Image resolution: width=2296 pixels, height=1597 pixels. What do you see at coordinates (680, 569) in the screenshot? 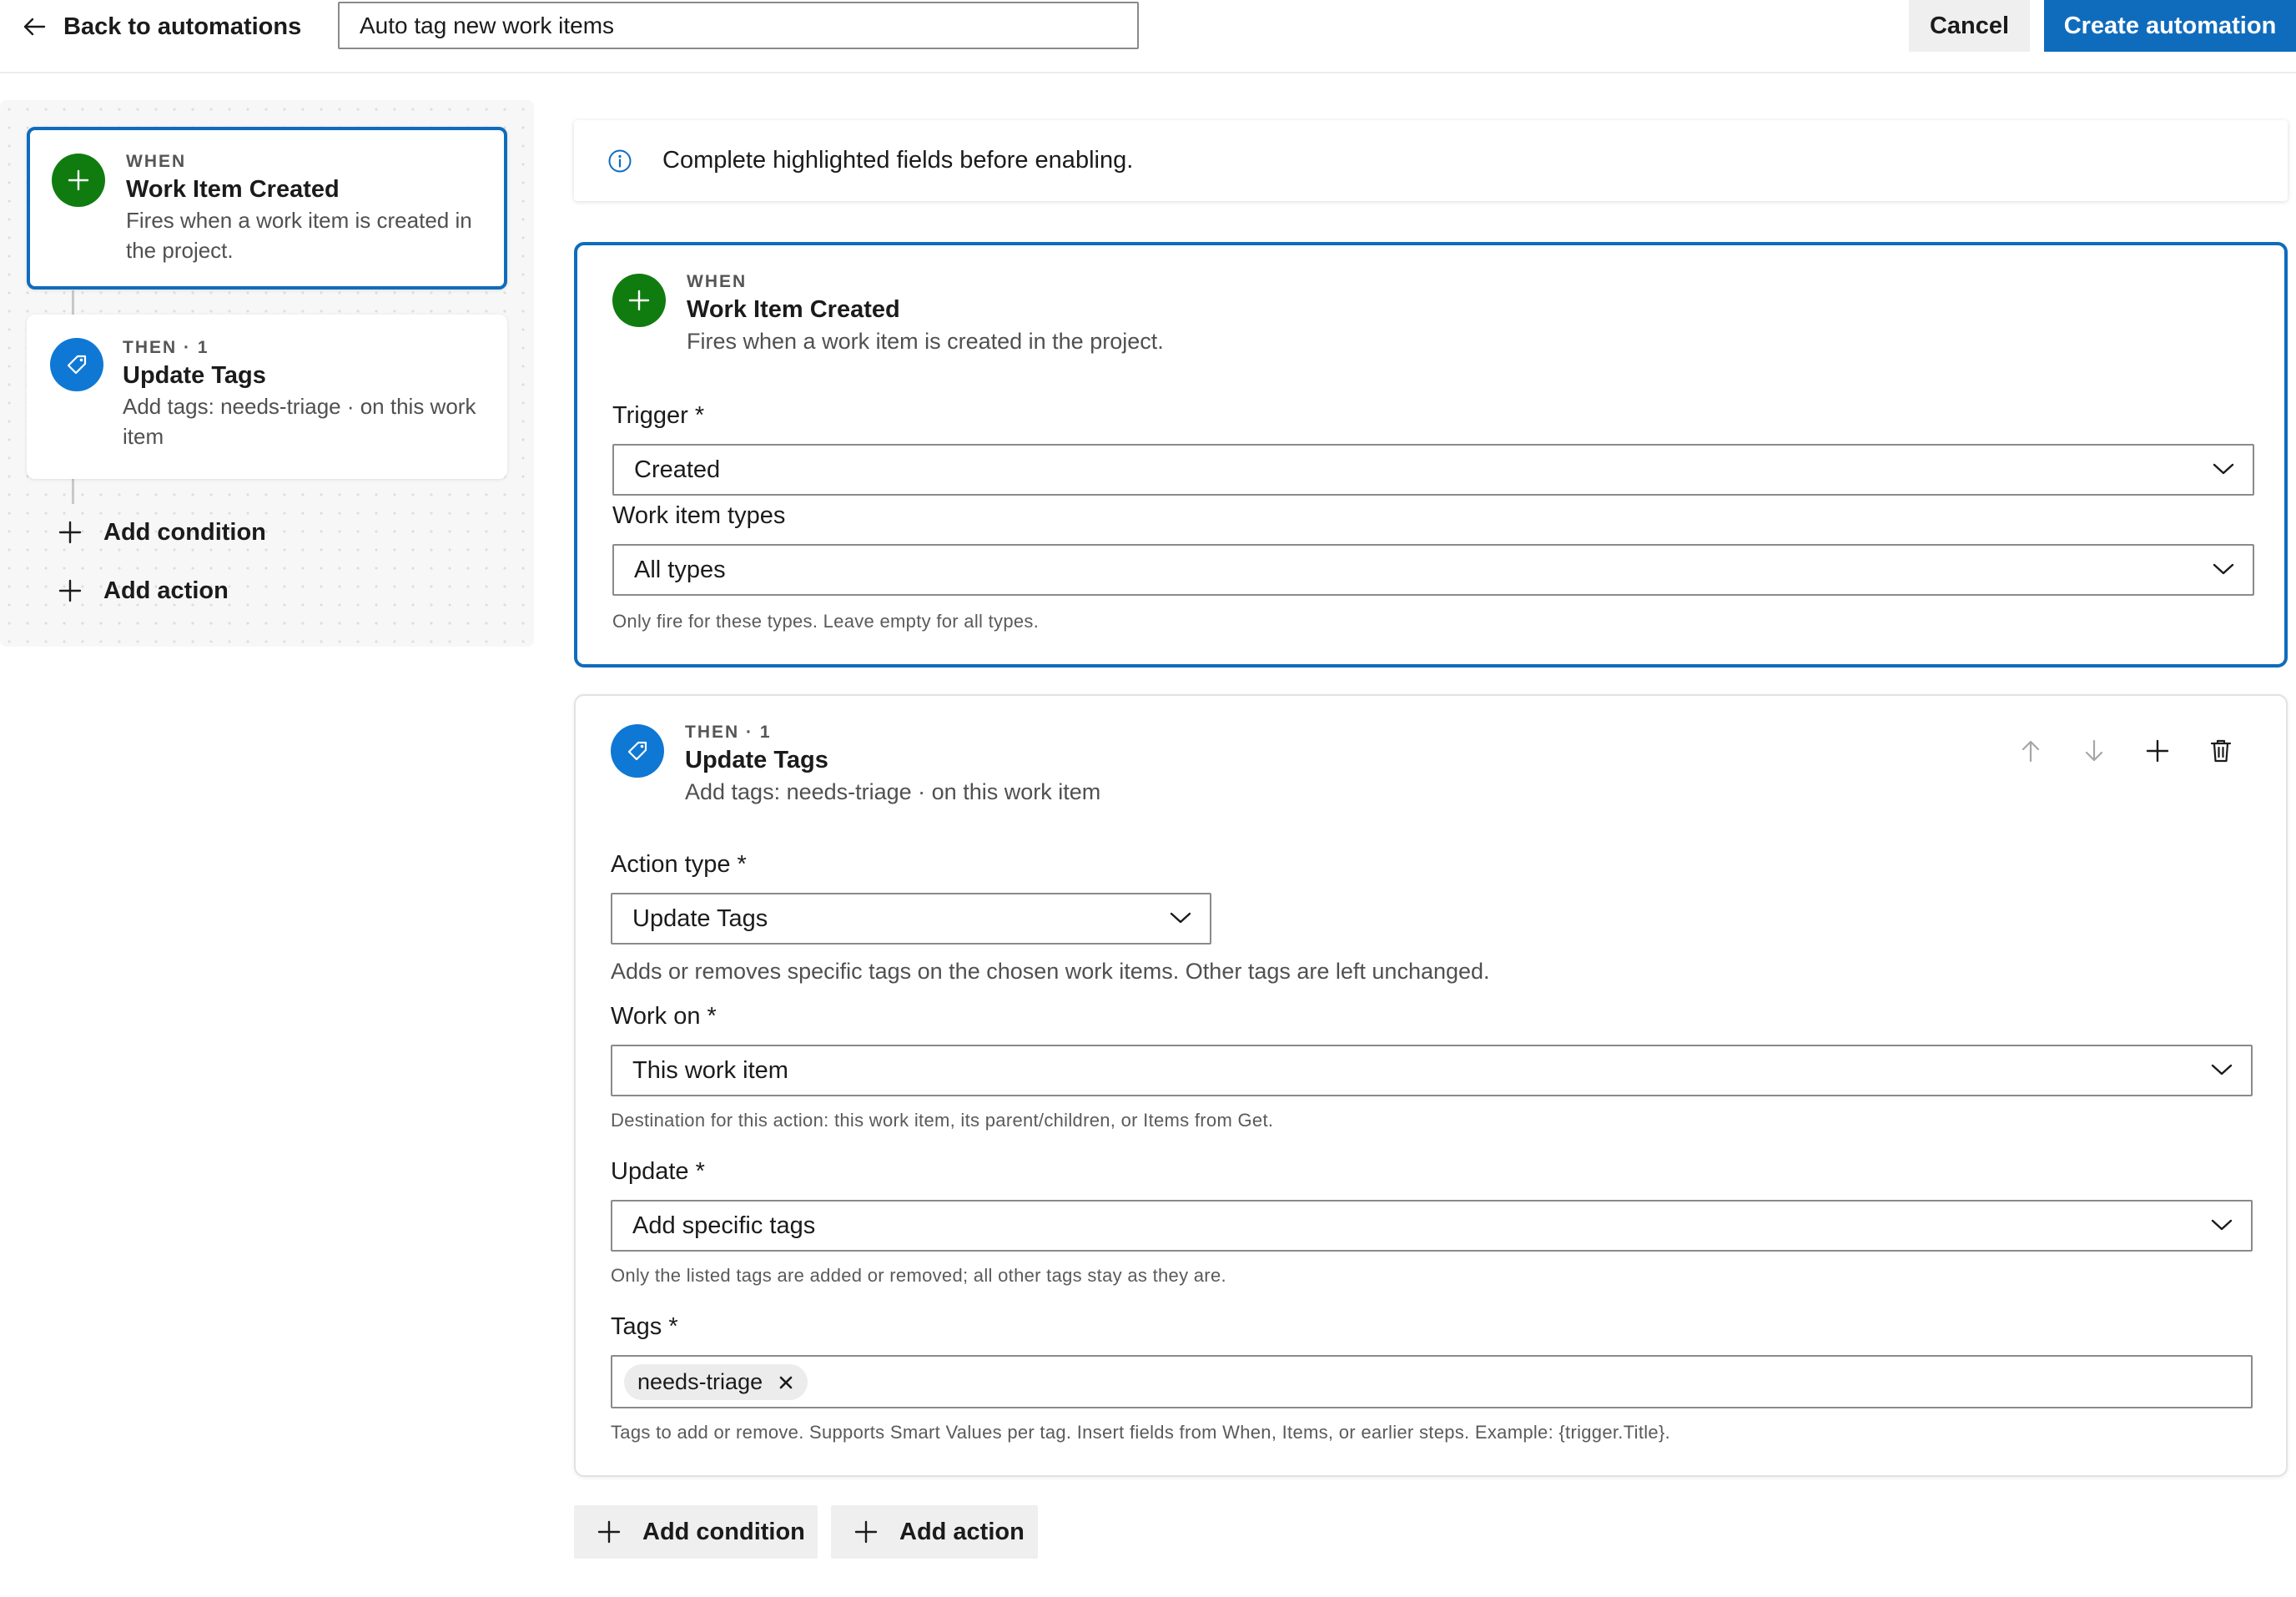
I see `work-item-types-value: All types` at bounding box center [680, 569].